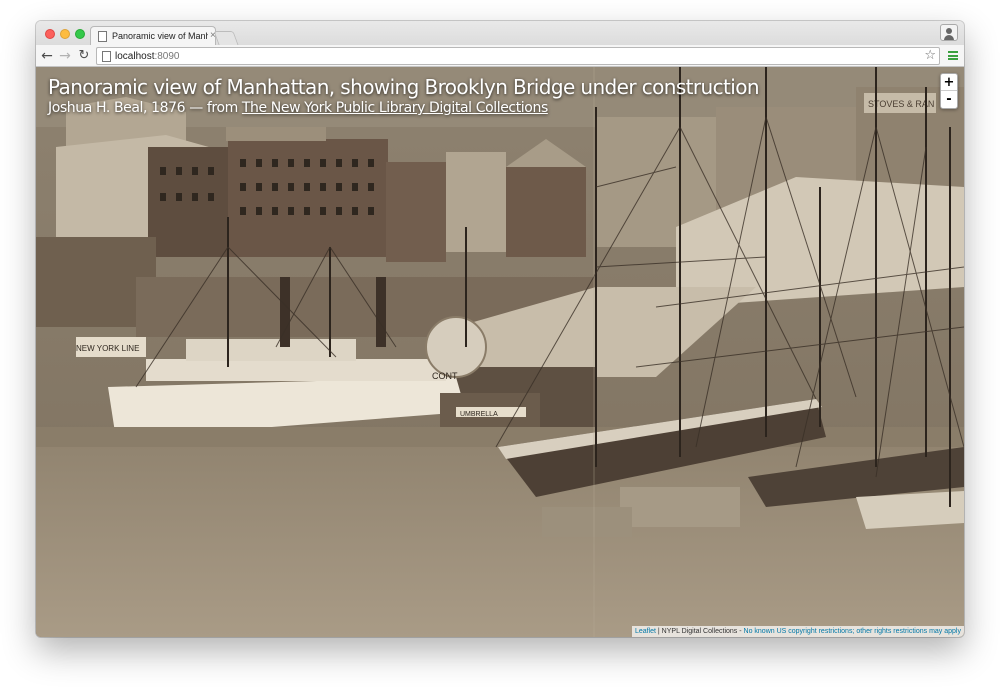  What do you see at coordinates (226, 38) in the screenshot?
I see `new-tab-button` at bounding box center [226, 38].